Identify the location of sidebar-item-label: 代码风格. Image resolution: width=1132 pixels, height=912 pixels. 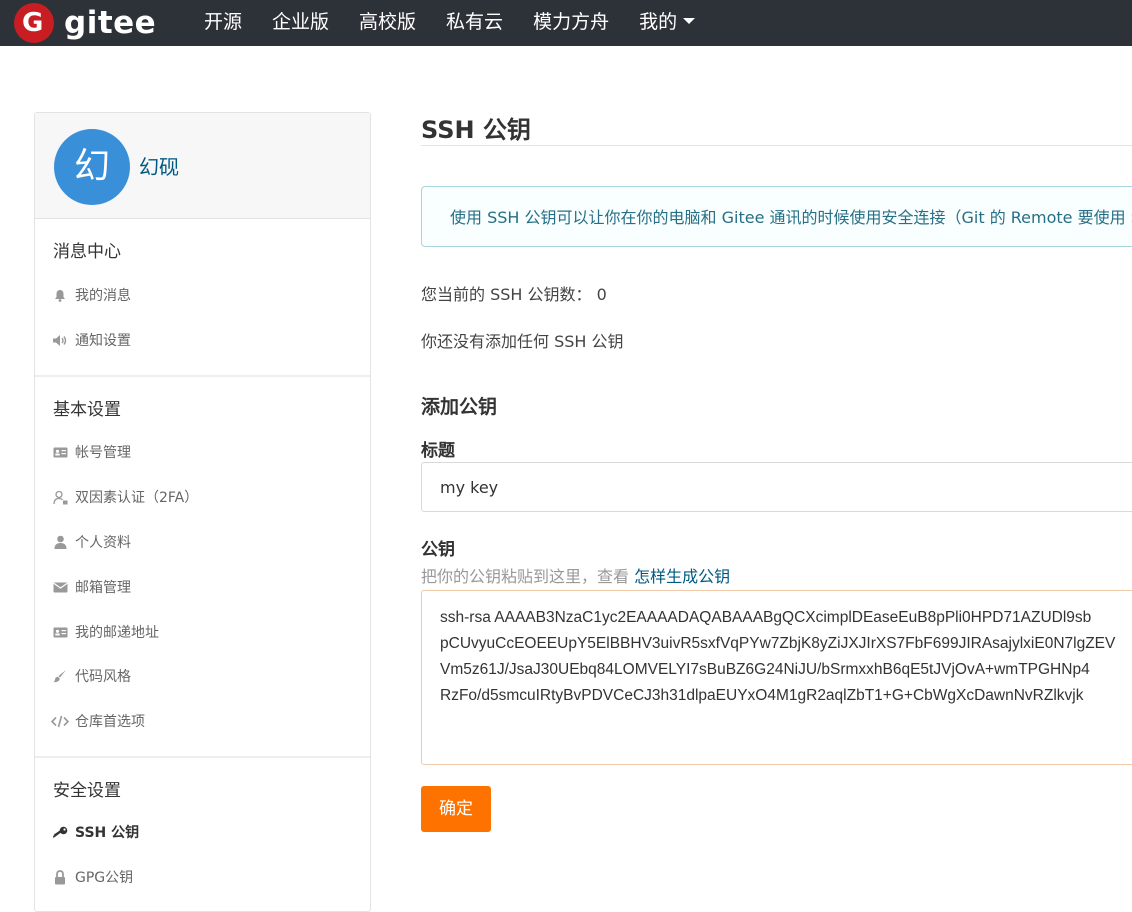
(103, 677).